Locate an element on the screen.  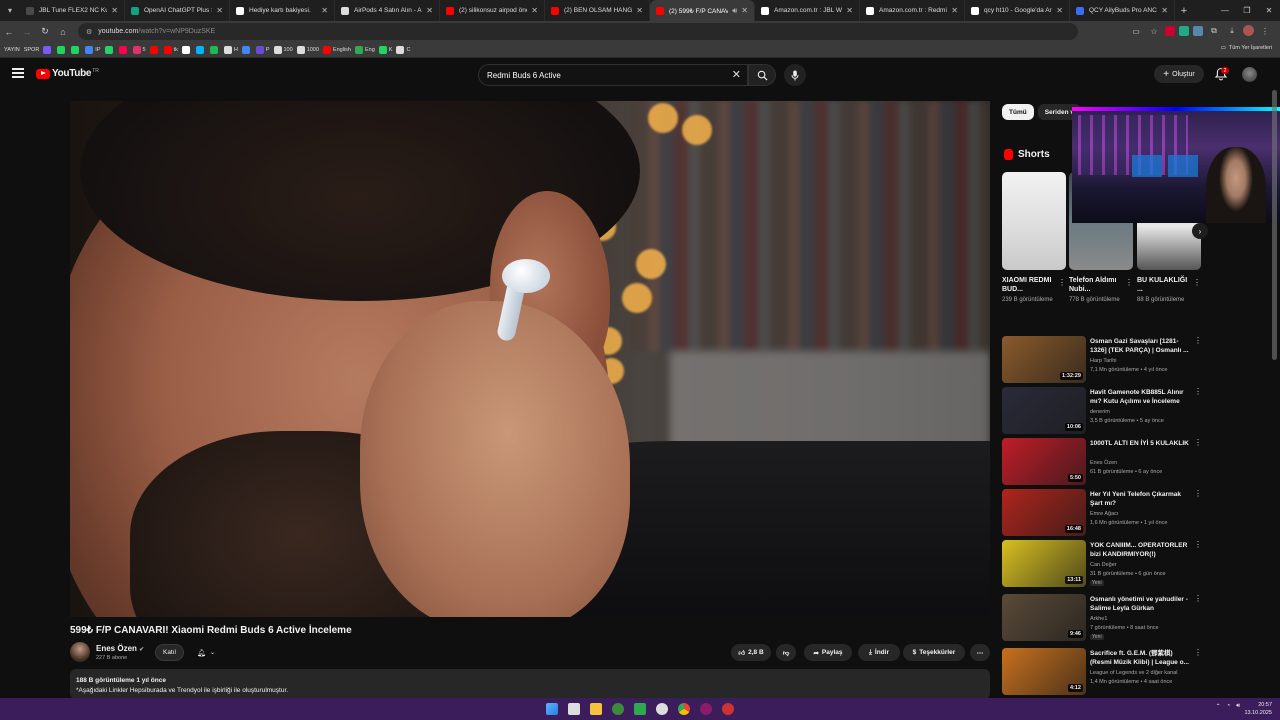
thanks-button: $ Teşekkürler is located at coordinates (934, 652).